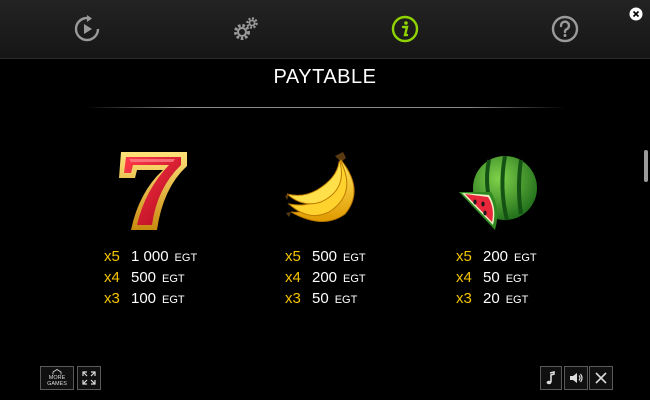 The image size is (650, 400). I want to click on symbol-seven, so click(153, 190).